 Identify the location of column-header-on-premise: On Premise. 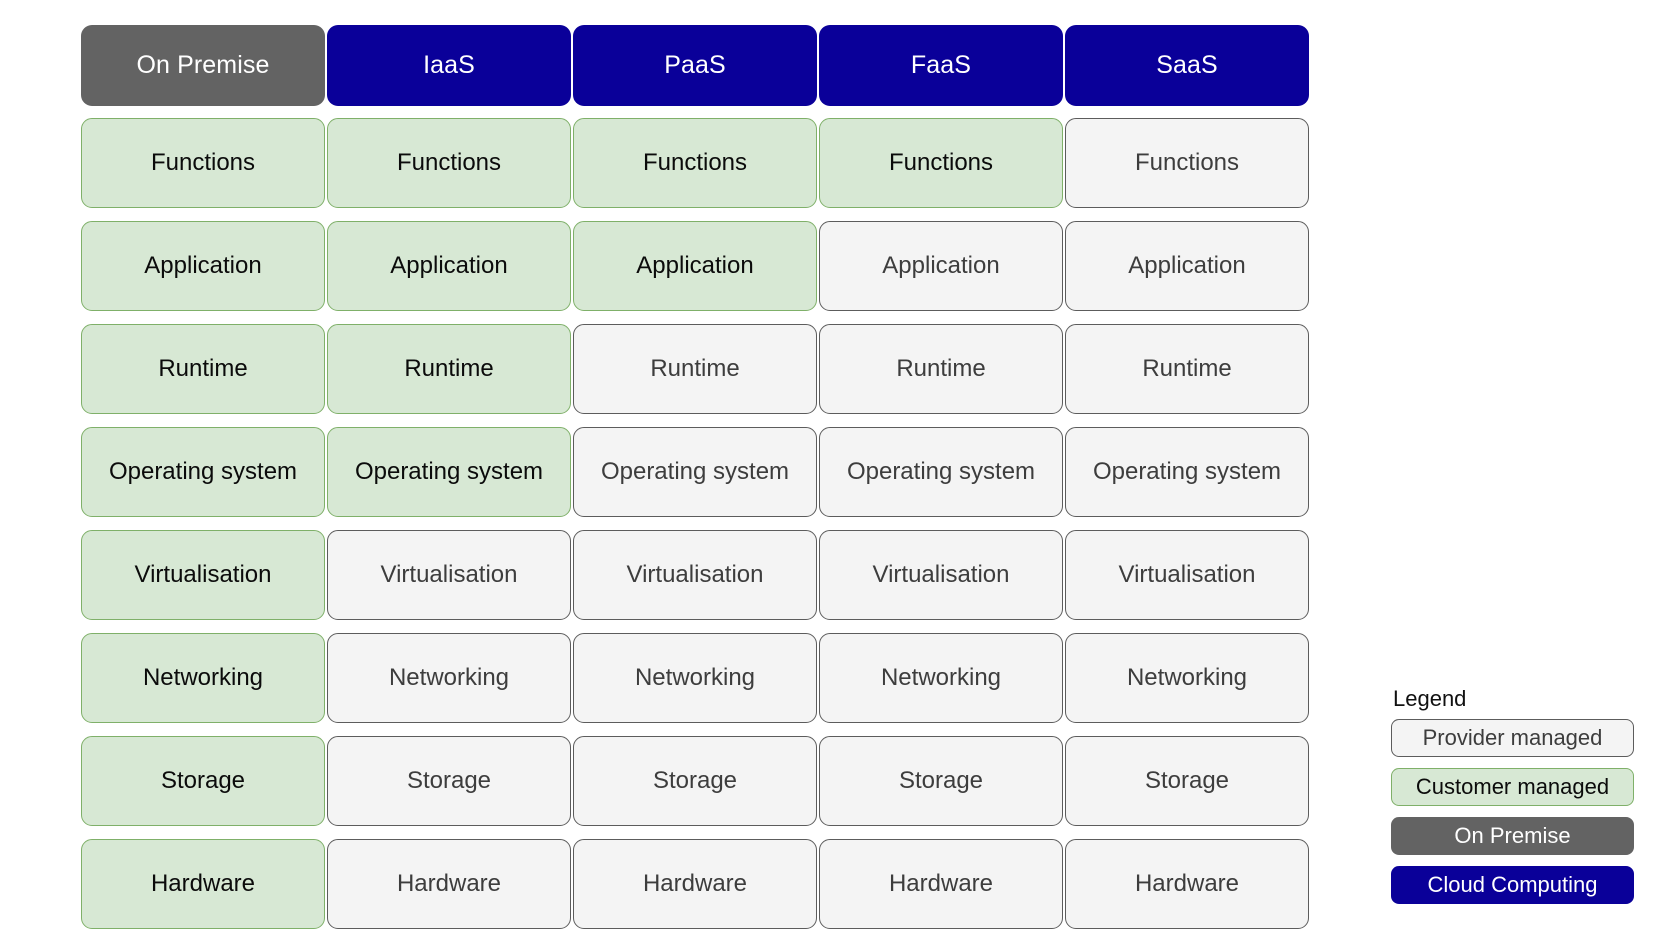
(203, 65).